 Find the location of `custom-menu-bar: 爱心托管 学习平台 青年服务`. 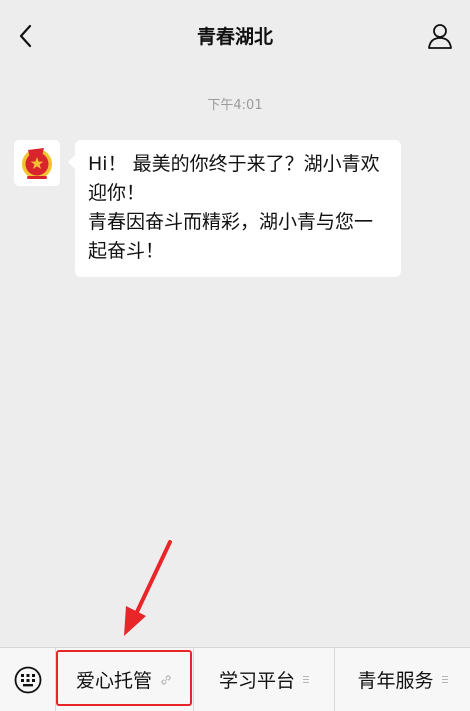

custom-menu-bar: 爱心托管 学习平台 青年服务 is located at coordinates (235, 679).